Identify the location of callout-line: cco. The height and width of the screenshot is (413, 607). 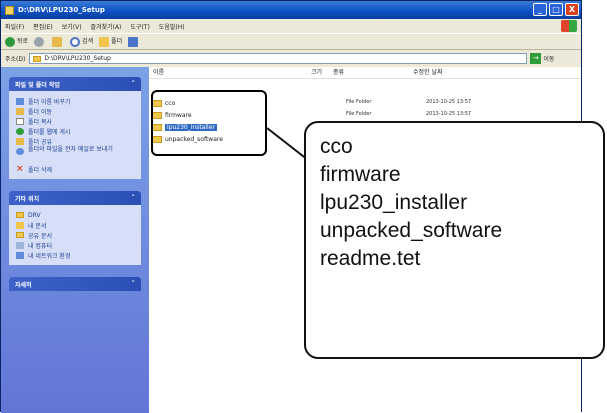
(336, 146).